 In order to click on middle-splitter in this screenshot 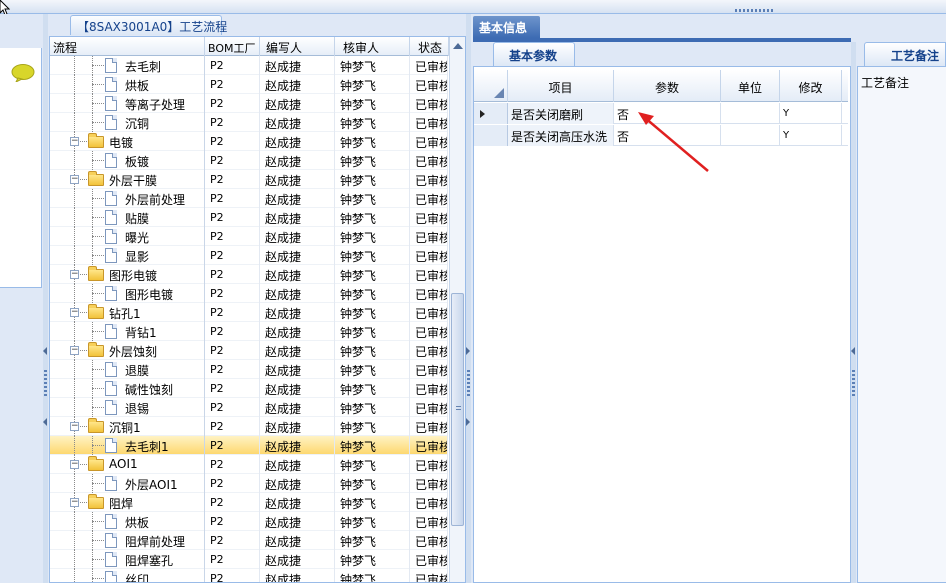, I will do `click(468, 298)`.